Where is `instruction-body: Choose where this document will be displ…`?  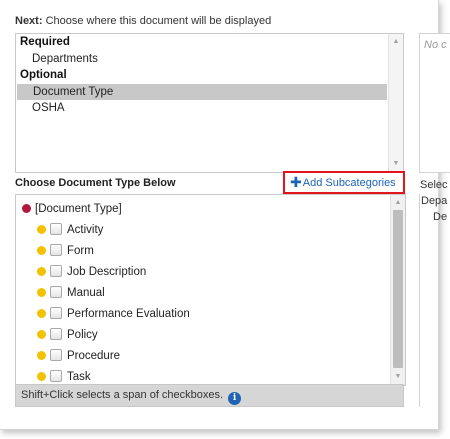 instruction-body: Choose where this document will be displ… is located at coordinates (158, 21).